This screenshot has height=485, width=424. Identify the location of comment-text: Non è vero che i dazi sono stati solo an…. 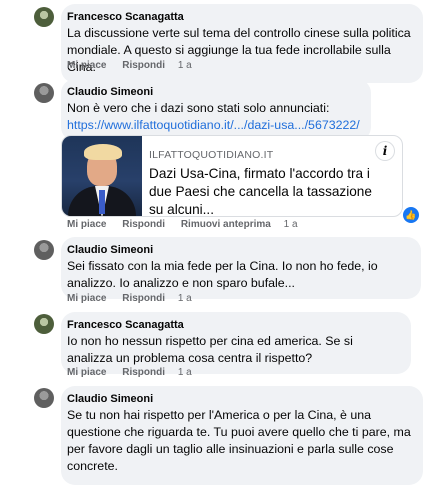
(198, 108).